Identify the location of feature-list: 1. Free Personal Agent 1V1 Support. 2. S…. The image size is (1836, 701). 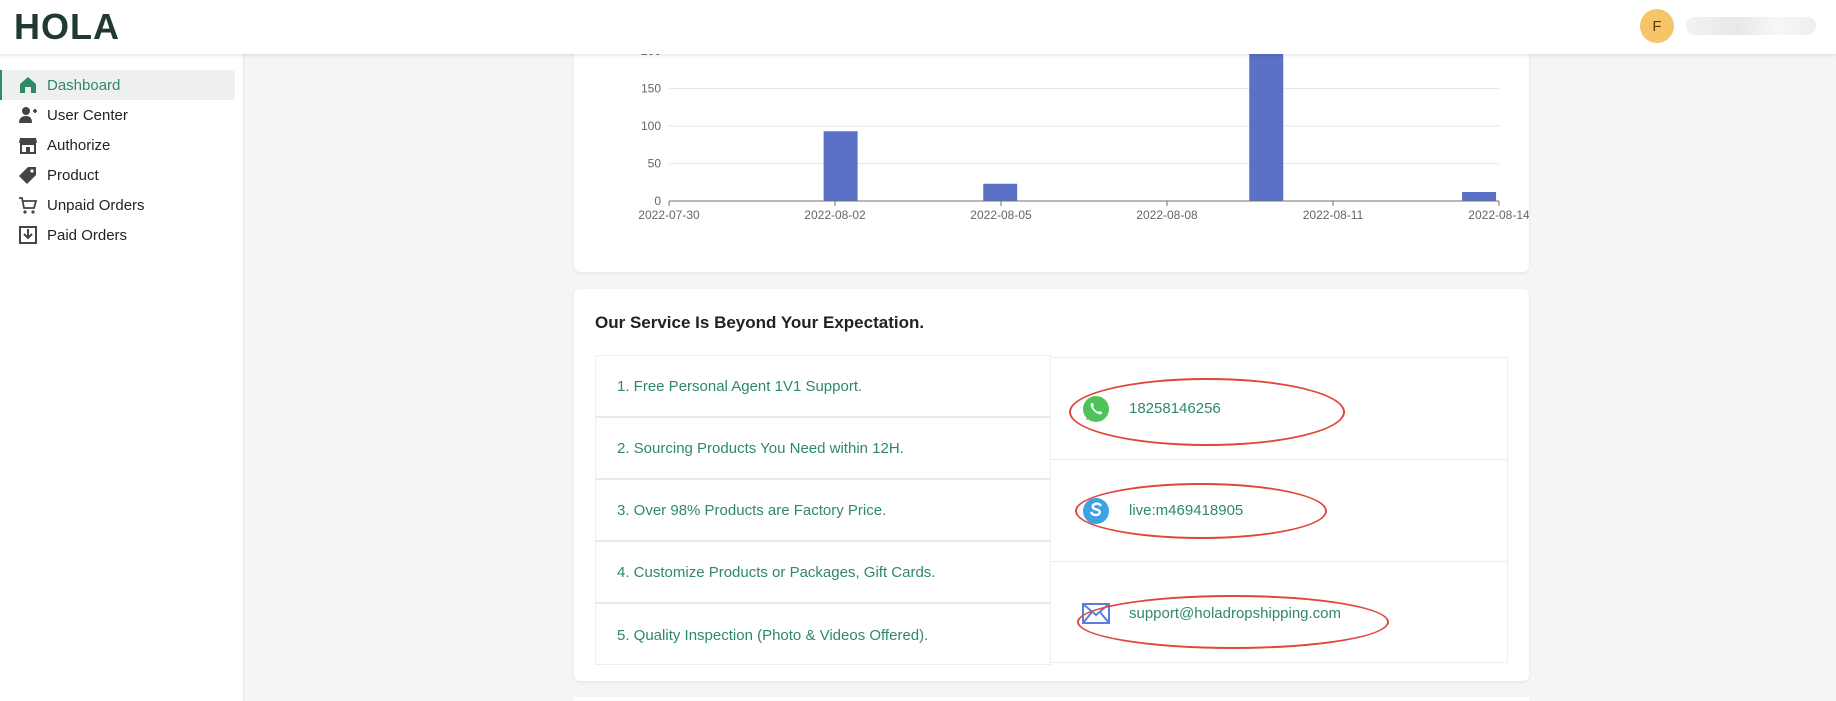
(823, 510).